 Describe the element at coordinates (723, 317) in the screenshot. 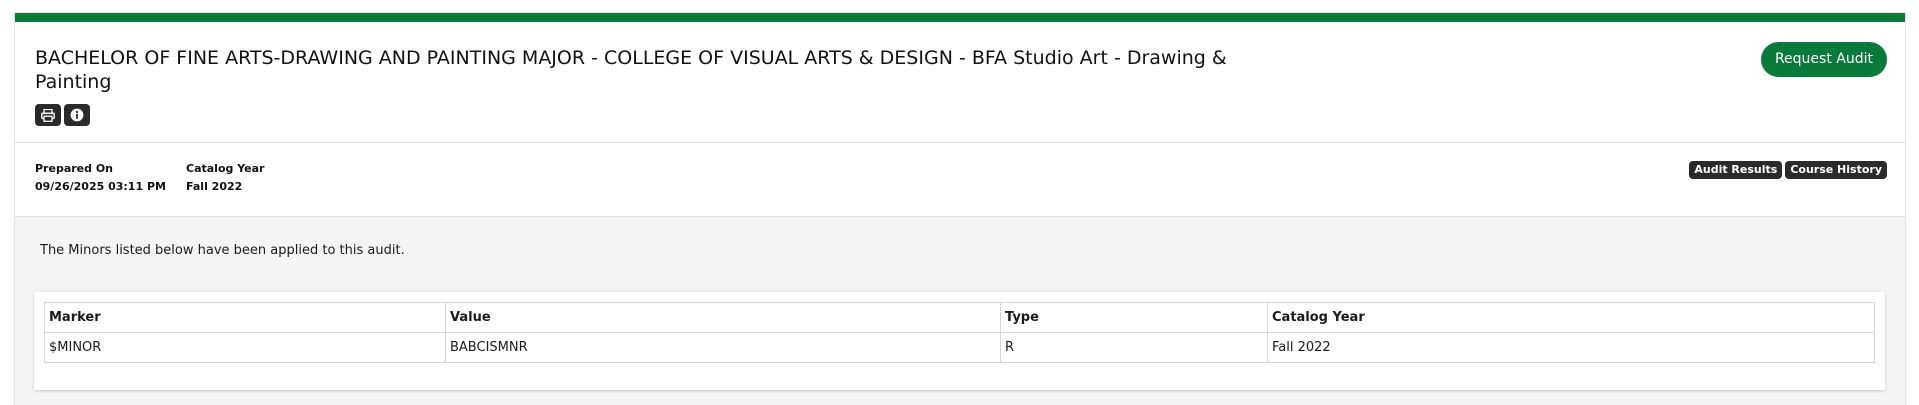

I see `column-header-value: Value` at that location.